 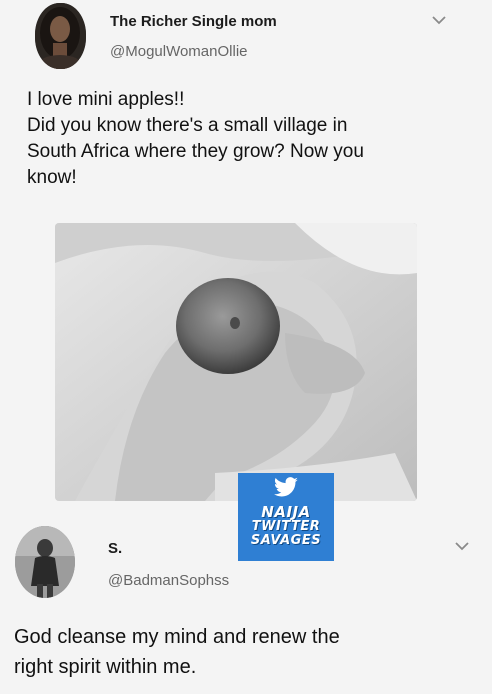 What do you see at coordinates (177, 637) in the screenshot?
I see `tweet-text-line: God cleanse my mind and renew the` at bounding box center [177, 637].